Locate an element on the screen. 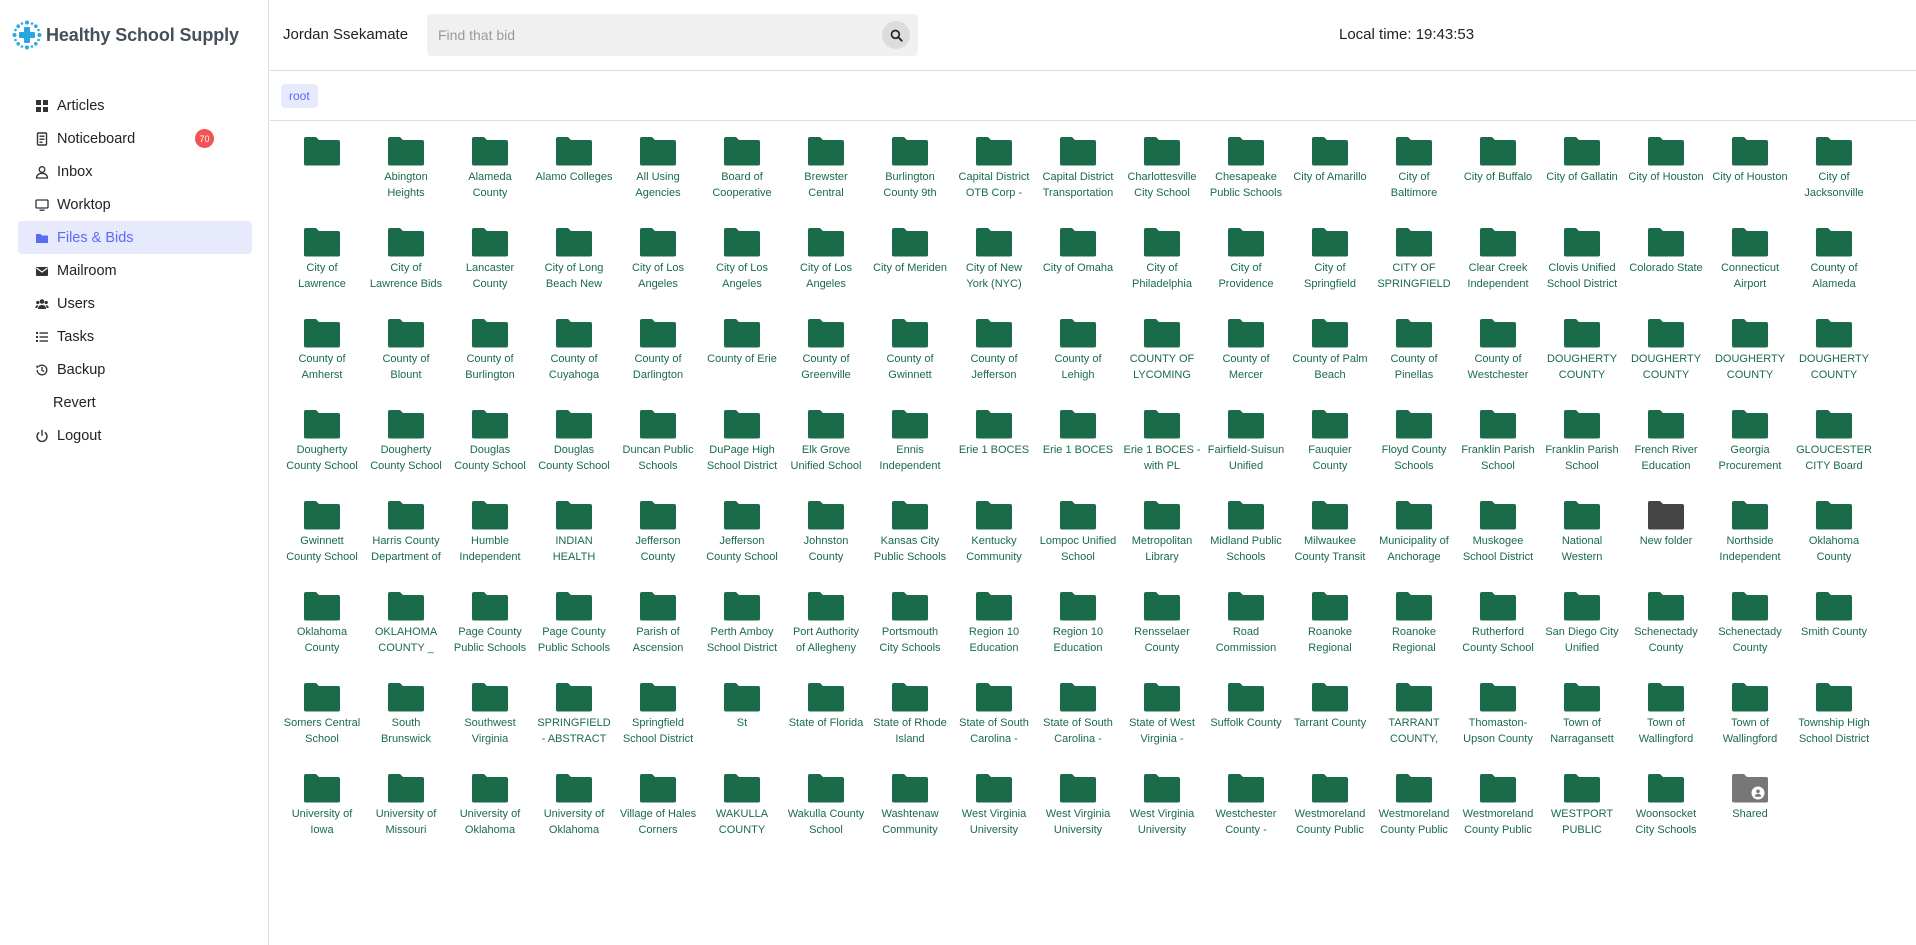 Image resolution: width=1916 pixels, height=945 pixels. folder-item: DOUGHERTY COUNTY is located at coordinates (1834, 357).